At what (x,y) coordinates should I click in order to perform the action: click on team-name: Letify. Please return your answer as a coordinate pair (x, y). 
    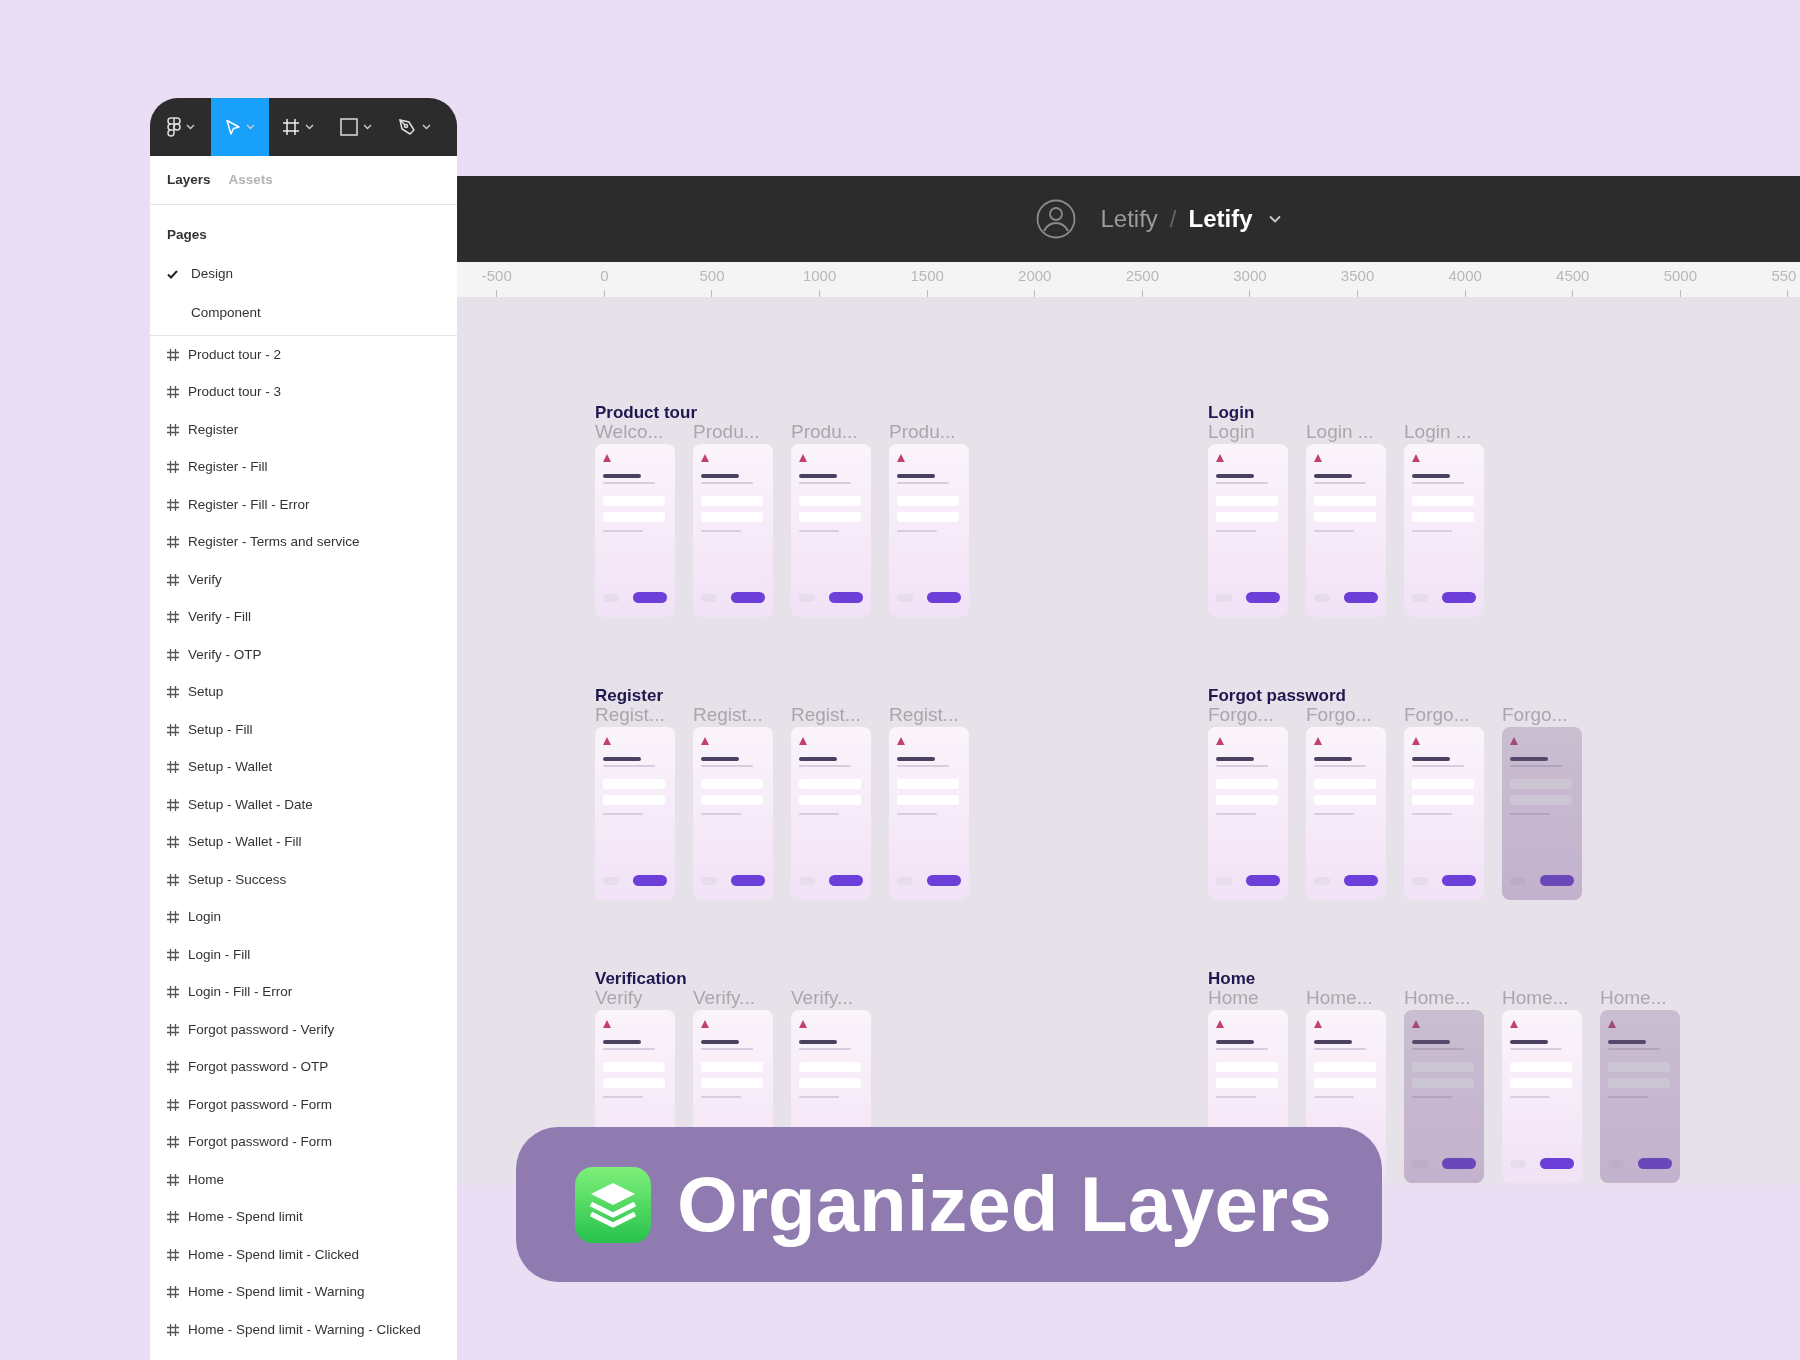
    Looking at the image, I should click on (1129, 219).